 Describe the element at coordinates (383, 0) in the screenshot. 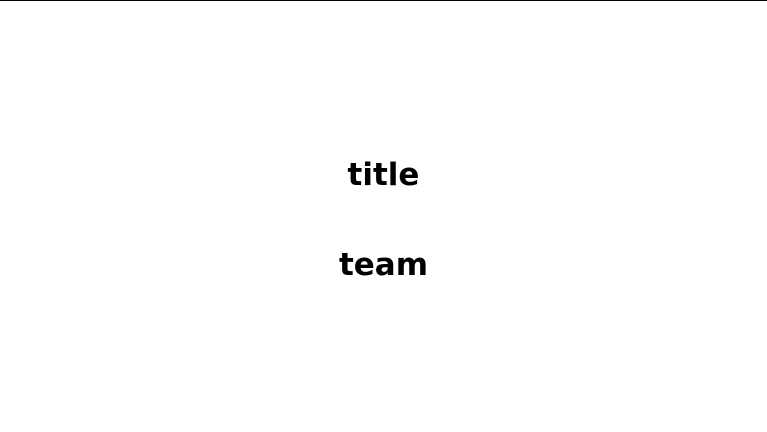

I see `top-divider` at that location.